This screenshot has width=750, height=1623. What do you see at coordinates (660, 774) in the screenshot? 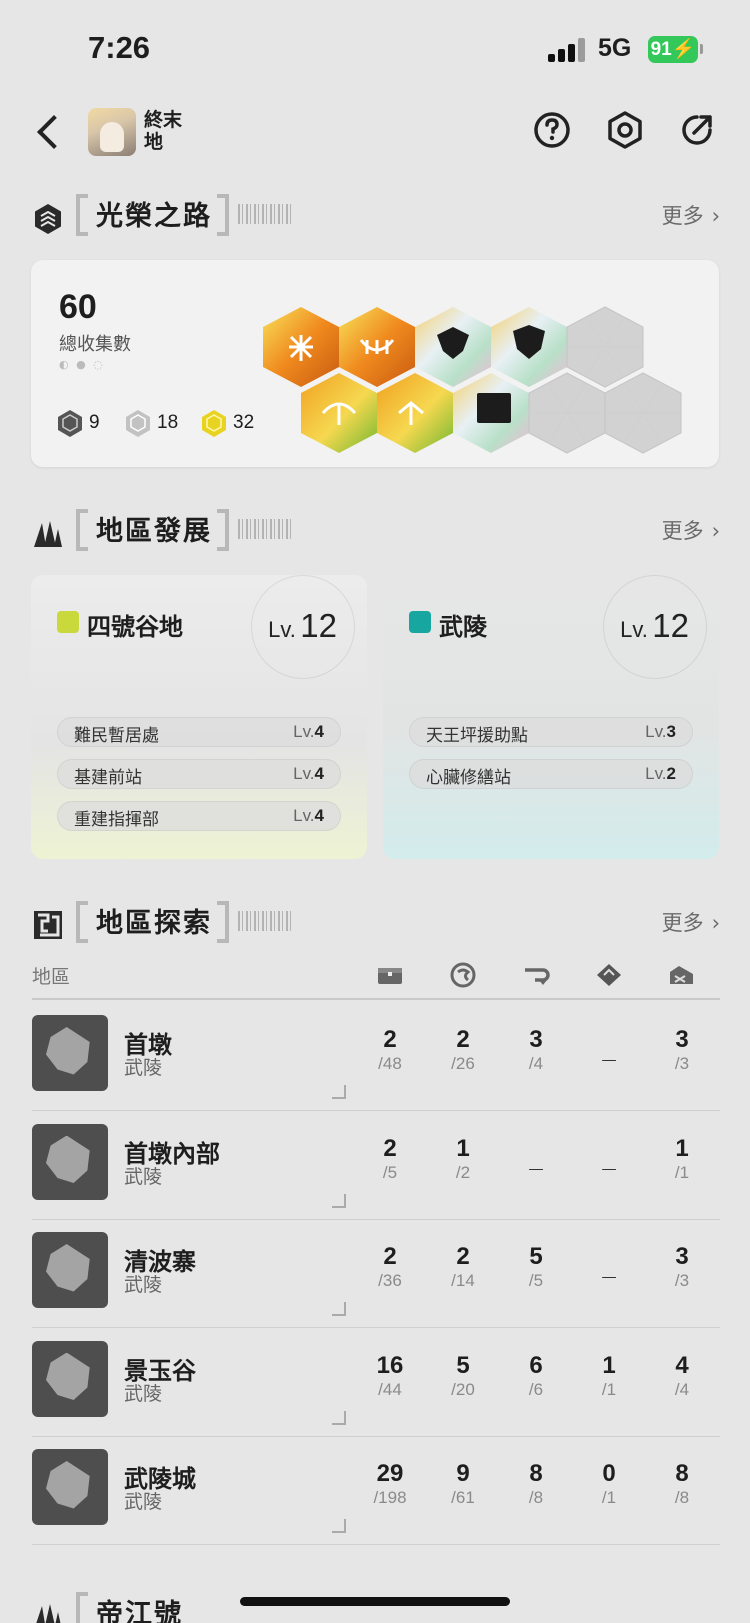
I see `facility-level: Lv.2` at bounding box center [660, 774].